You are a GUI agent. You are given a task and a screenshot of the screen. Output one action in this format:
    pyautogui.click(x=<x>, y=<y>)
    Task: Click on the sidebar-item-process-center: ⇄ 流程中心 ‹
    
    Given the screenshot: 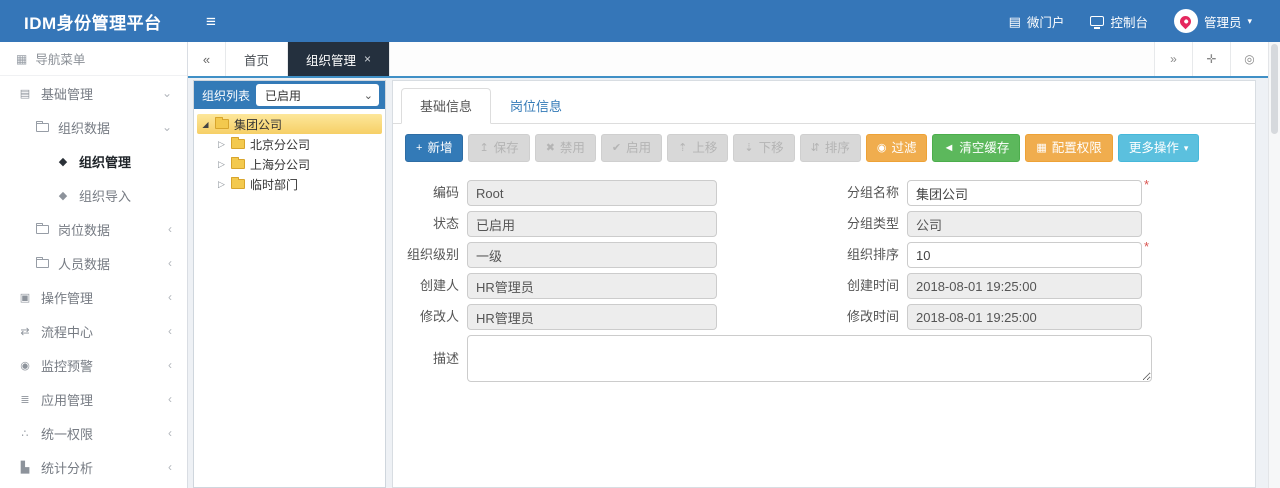 What is the action you would take?
    pyautogui.click(x=93, y=331)
    